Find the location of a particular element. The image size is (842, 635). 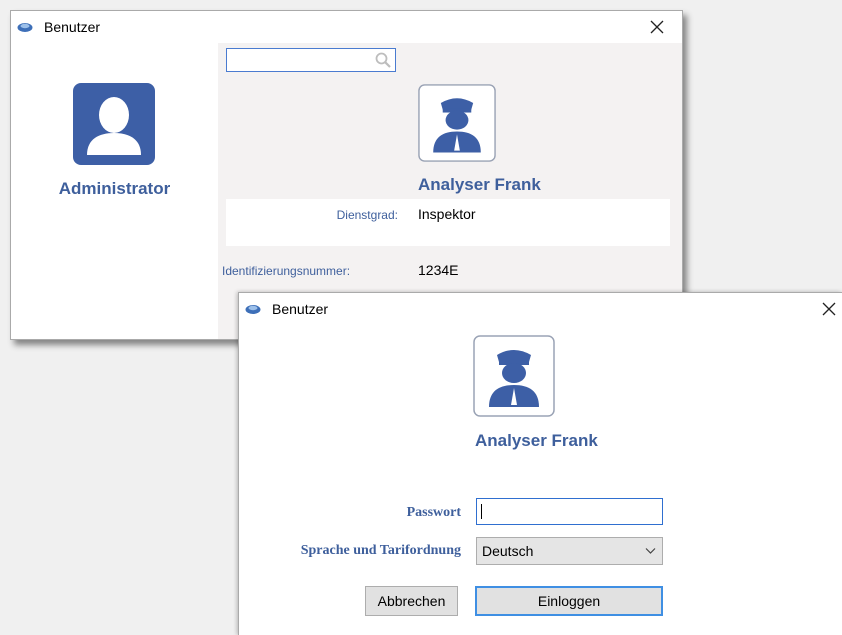

cancel-button: Abbrechen is located at coordinates (411, 601).